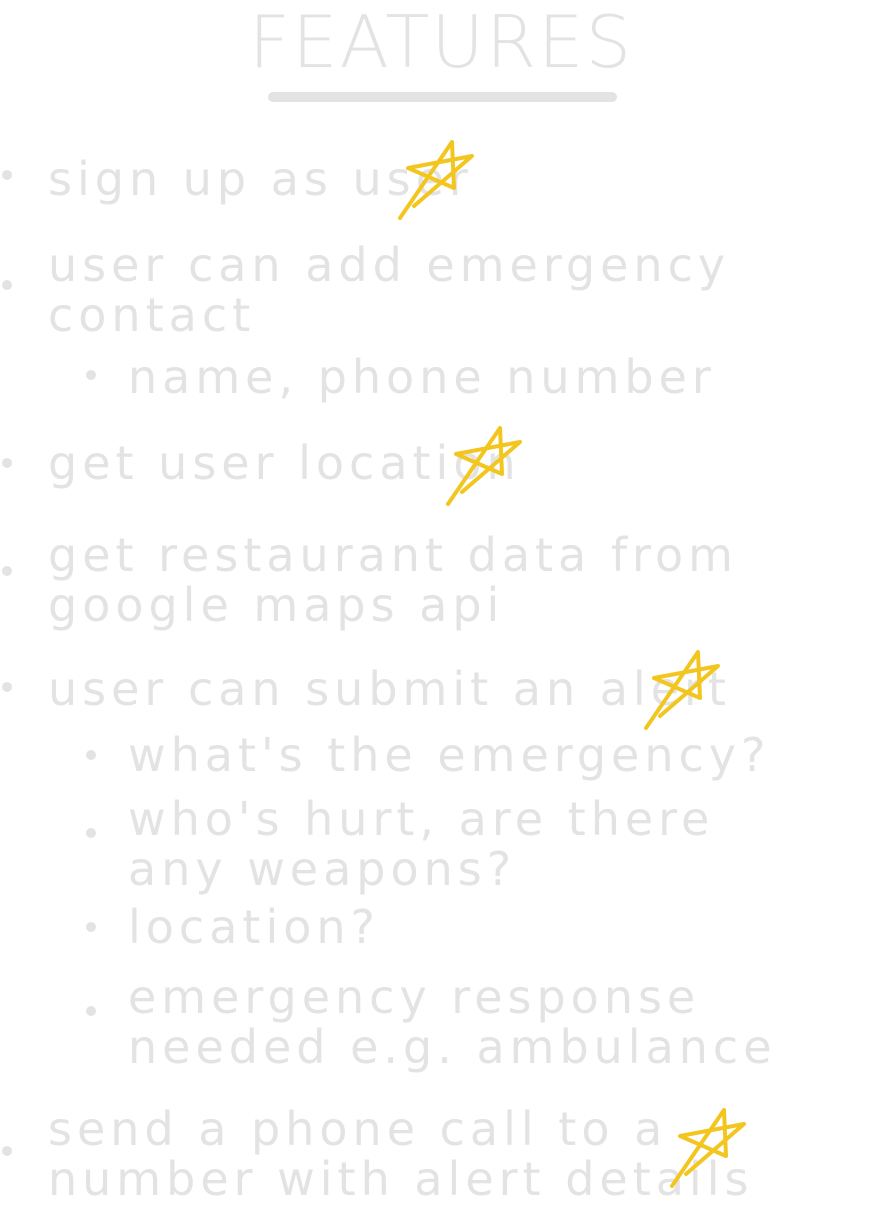 Image resolution: width=882 pixels, height=1206 pixels. I want to click on feature-line: contact, so click(152, 315).